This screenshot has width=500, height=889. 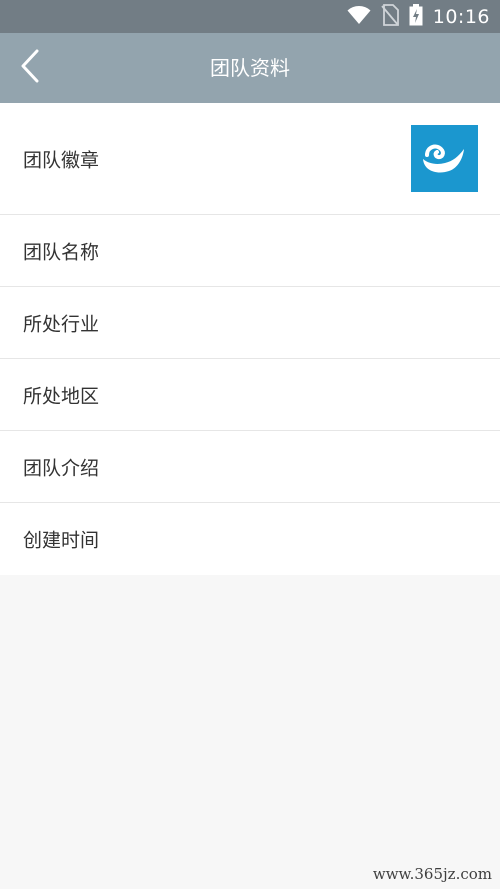 I want to click on list-item-label: 团队介绍, so click(x=61, y=468).